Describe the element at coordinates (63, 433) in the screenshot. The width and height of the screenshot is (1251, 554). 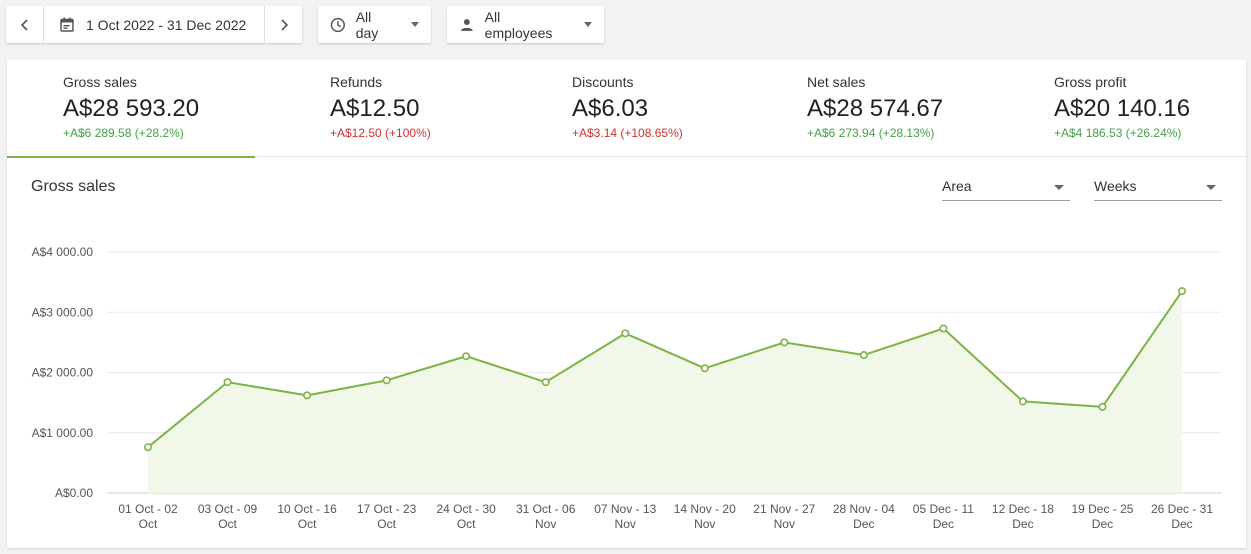
I see `y-tick-label: A$1 000.00` at that location.